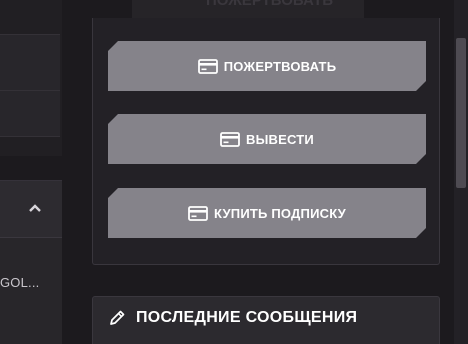 This screenshot has height=344, width=468. What do you see at coordinates (35, 208) in the screenshot?
I see `chevron-up-icon` at bounding box center [35, 208].